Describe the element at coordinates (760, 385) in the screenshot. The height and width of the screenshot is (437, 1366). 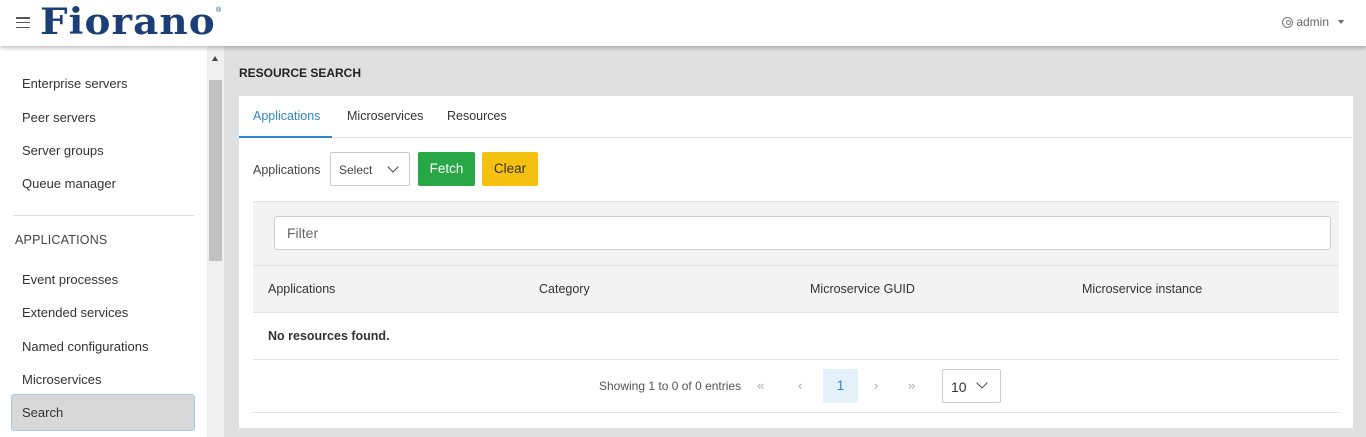
I see `first-page-icon: «` at that location.